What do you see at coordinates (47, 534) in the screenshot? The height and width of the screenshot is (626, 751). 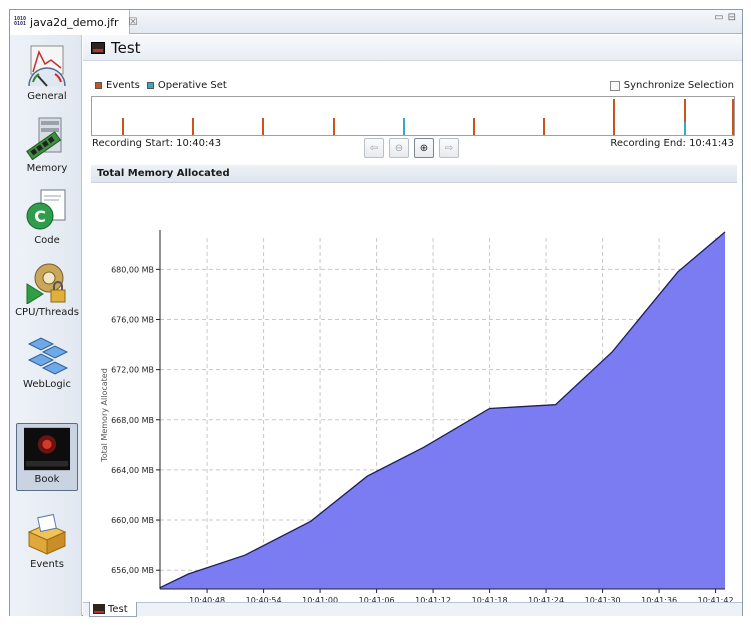 I see `events-box-icon` at bounding box center [47, 534].